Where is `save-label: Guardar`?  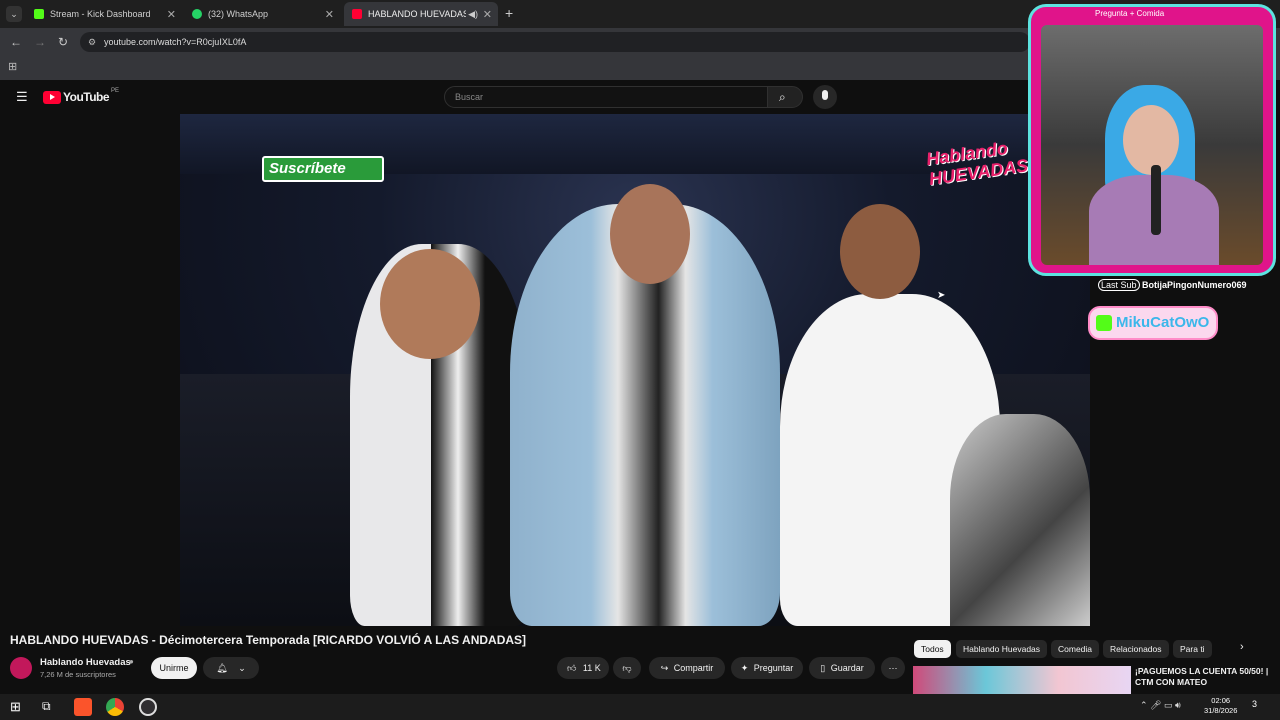
save-label: Guardar is located at coordinates (847, 668).